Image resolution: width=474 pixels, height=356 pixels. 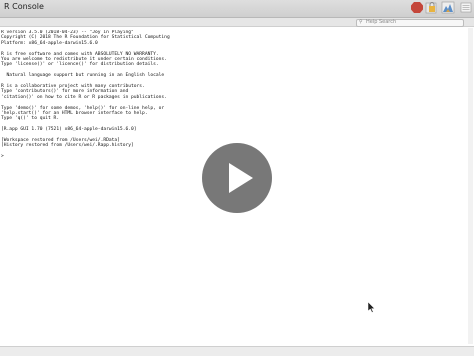 What do you see at coordinates (24, 6) in the screenshot?
I see `window-title: R Console` at bounding box center [24, 6].